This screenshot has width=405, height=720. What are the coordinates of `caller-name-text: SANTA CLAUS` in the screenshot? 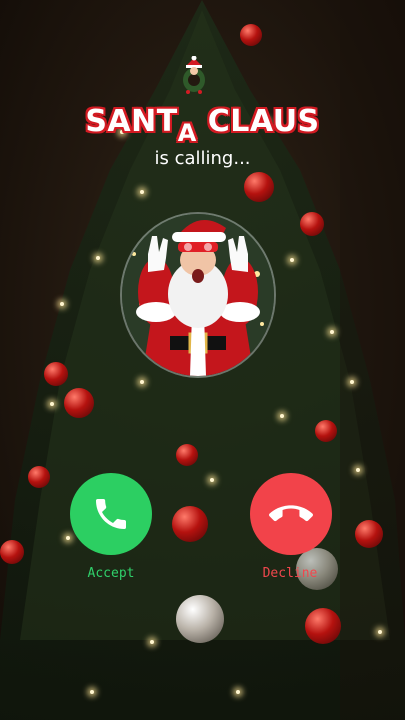 It's located at (202, 125).